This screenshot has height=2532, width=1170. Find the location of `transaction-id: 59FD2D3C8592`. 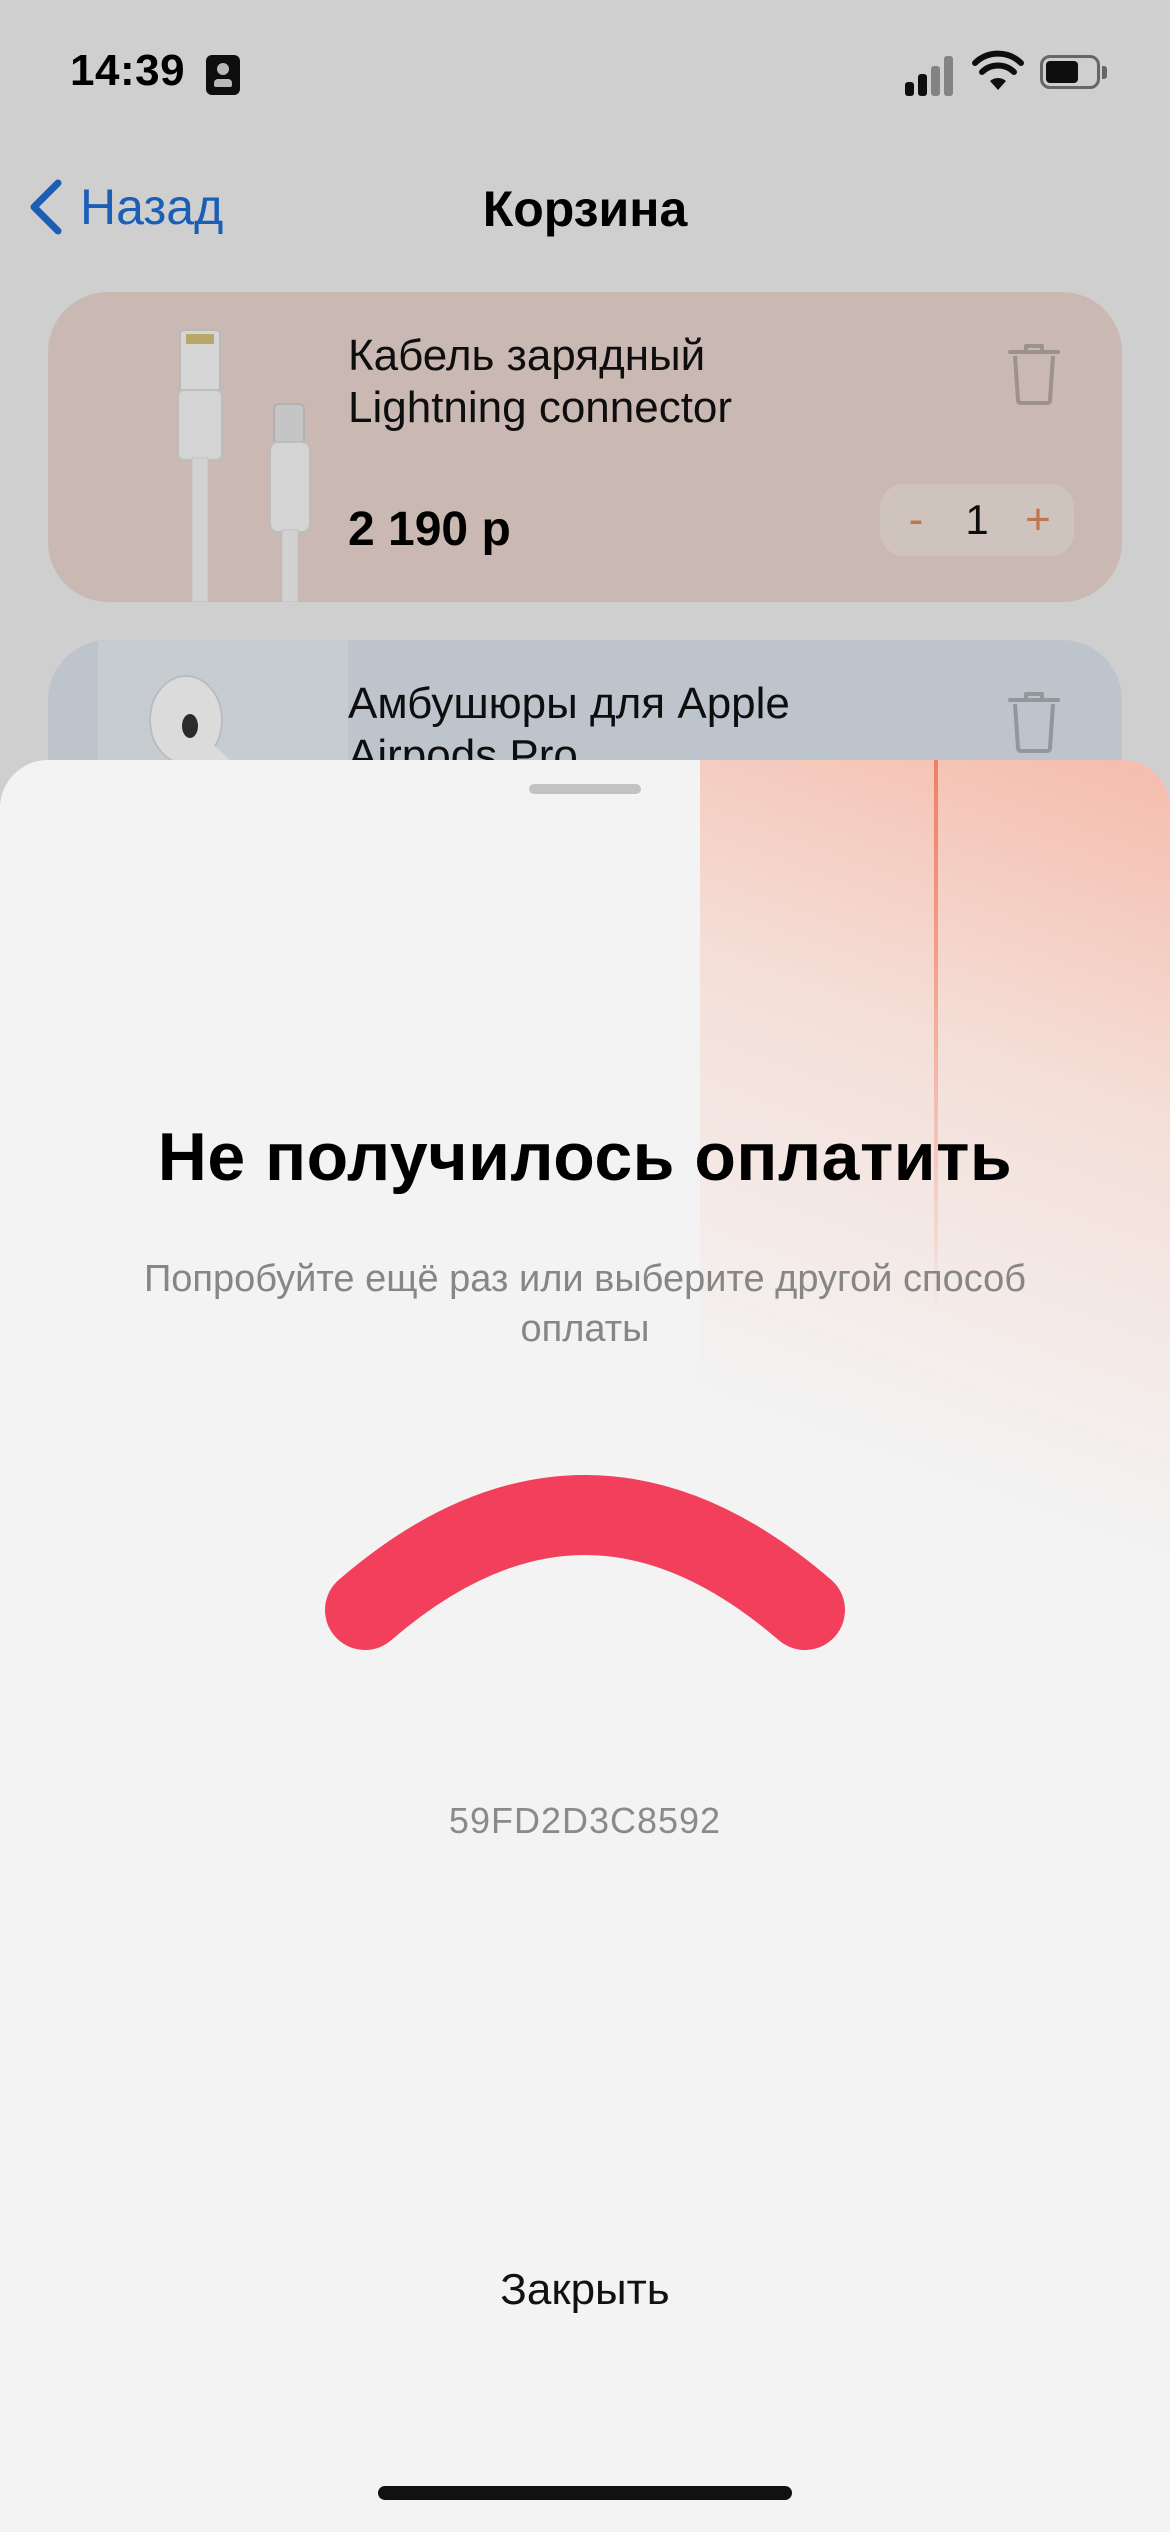

transaction-id: 59FD2D3C8592 is located at coordinates (585, 1820).